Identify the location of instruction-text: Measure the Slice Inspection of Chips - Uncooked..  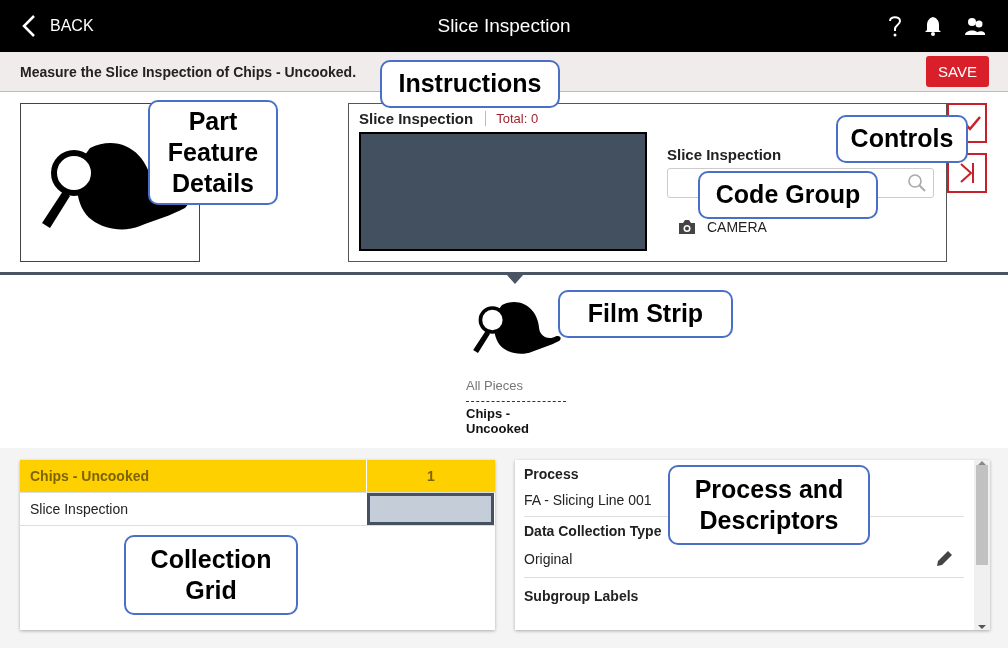
(188, 71).